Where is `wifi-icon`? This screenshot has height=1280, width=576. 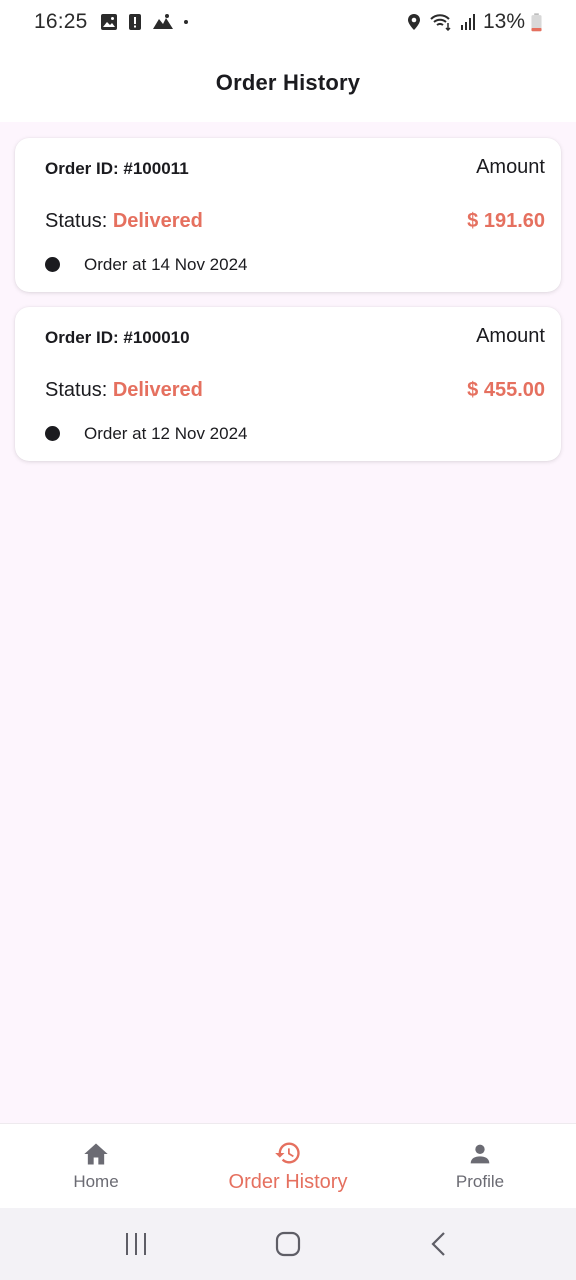 wifi-icon is located at coordinates (440, 22).